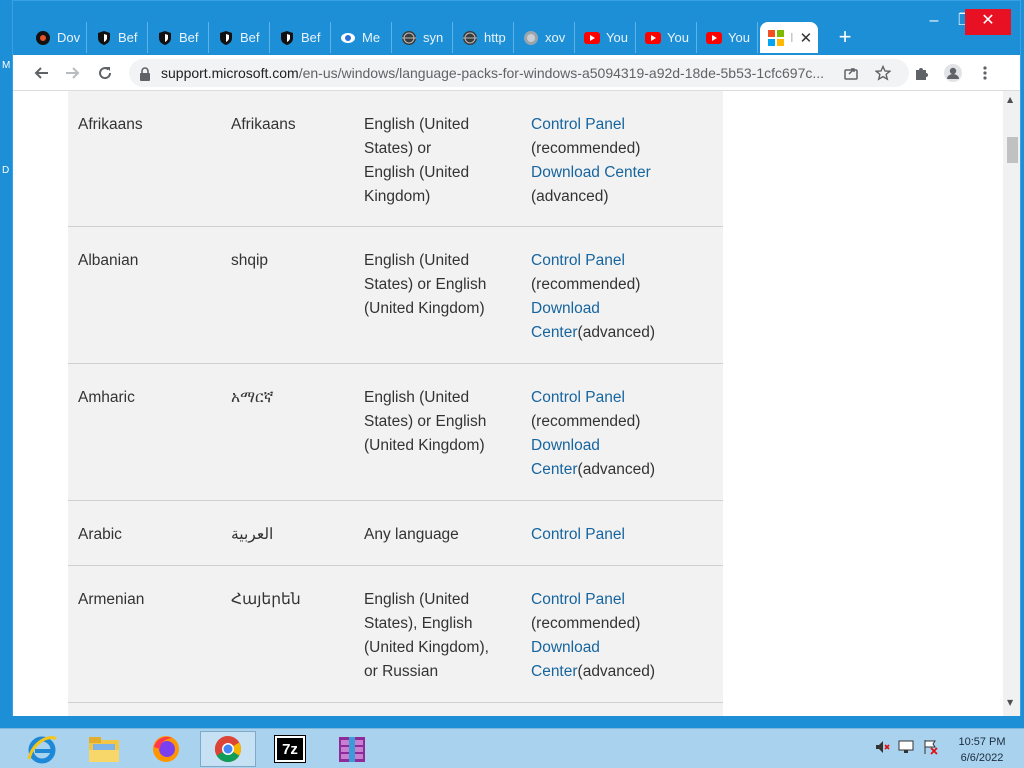 The height and width of the screenshot is (768, 1024). What do you see at coordinates (290, 749) in the screenshot?
I see `7zip-icon: 7z` at bounding box center [290, 749].